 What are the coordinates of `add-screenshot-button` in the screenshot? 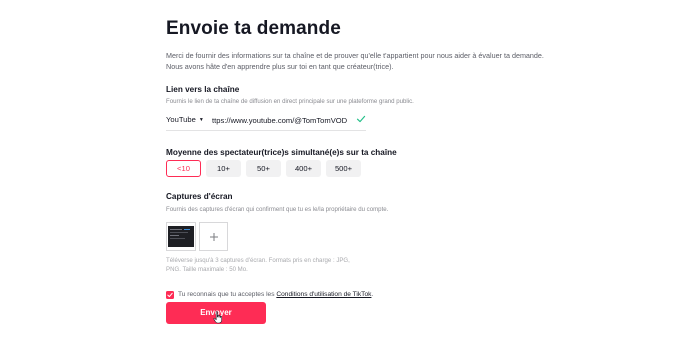 It's located at (213, 236).